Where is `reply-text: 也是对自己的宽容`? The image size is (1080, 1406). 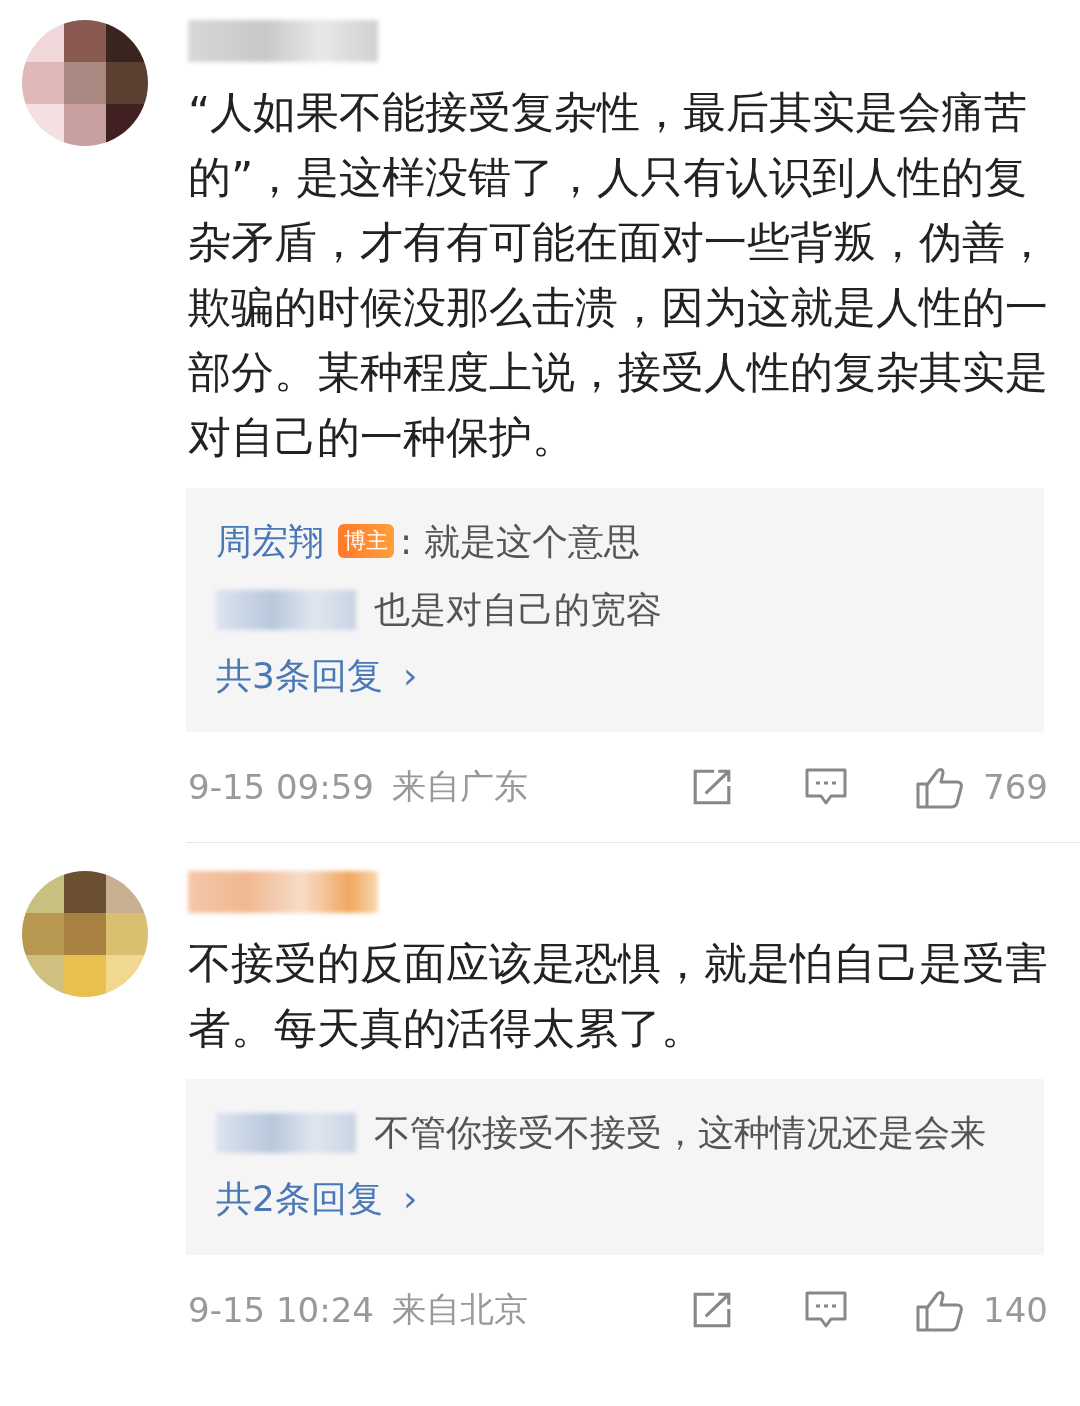
reply-text: 也是对自己的宽容 is located at coordinates (518, 609).